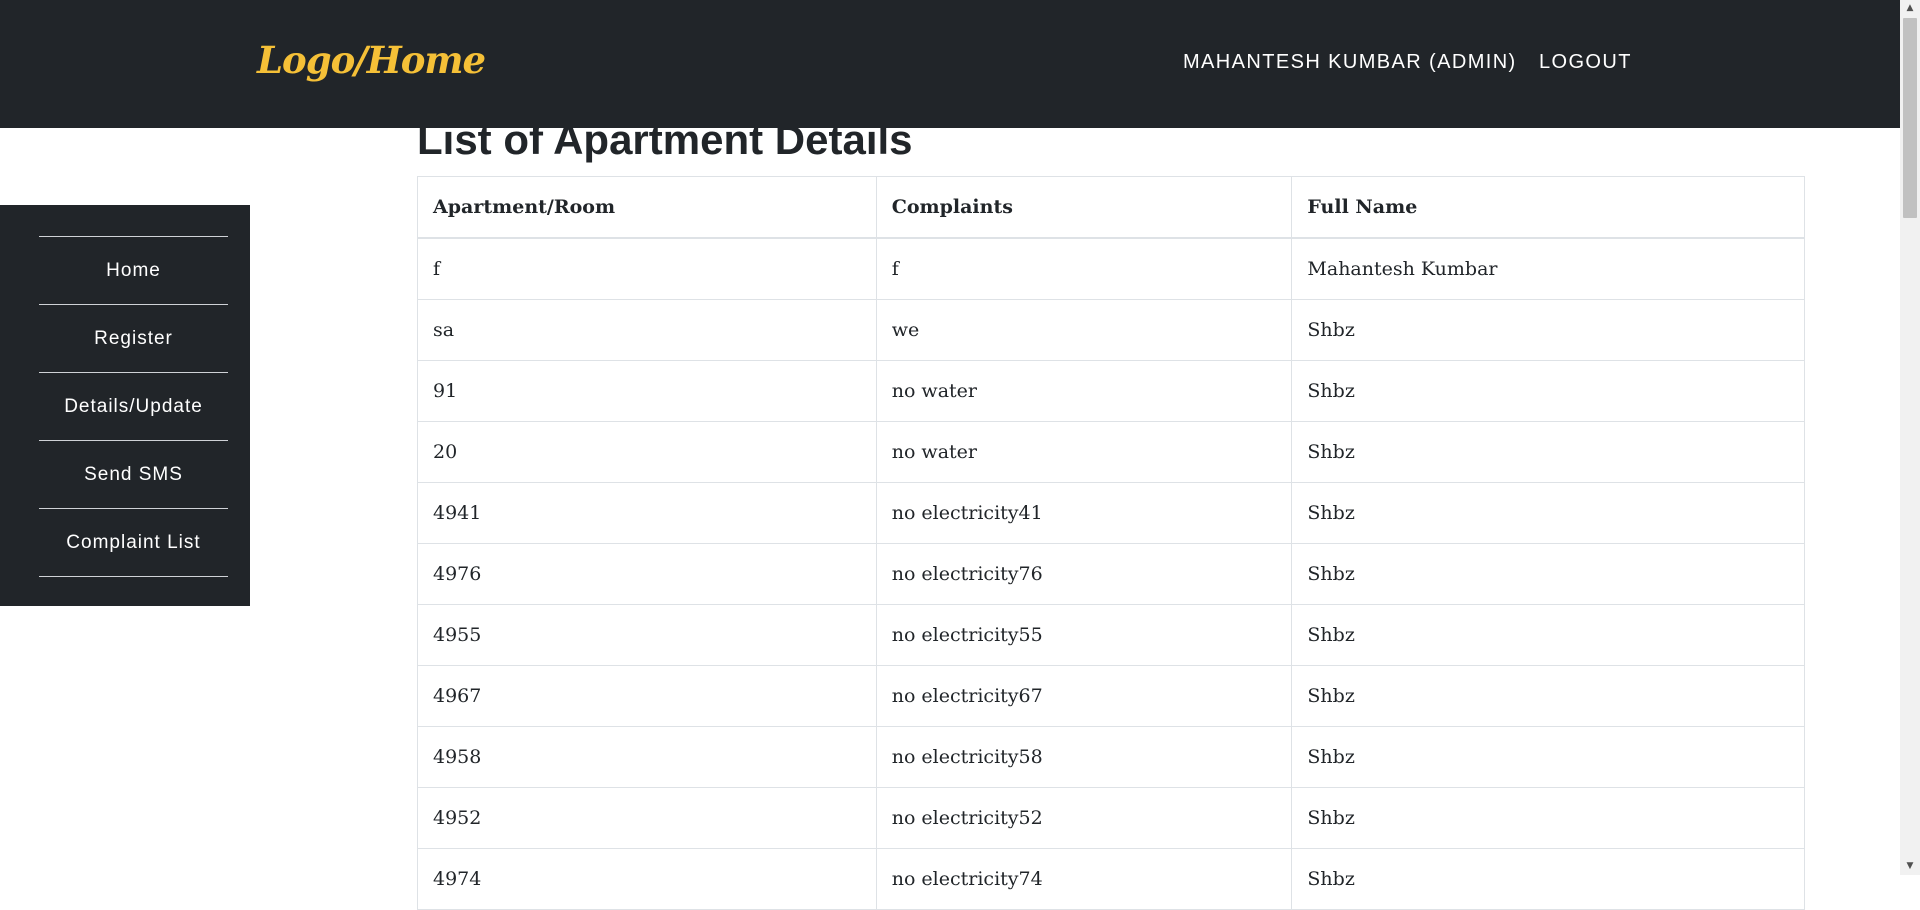 The image size is (1920, 910). What do you see at coordinates (1084, 757) in the screenshot?
I see `cell-complaint: no electricity58` at bounding box center [1084, 757].